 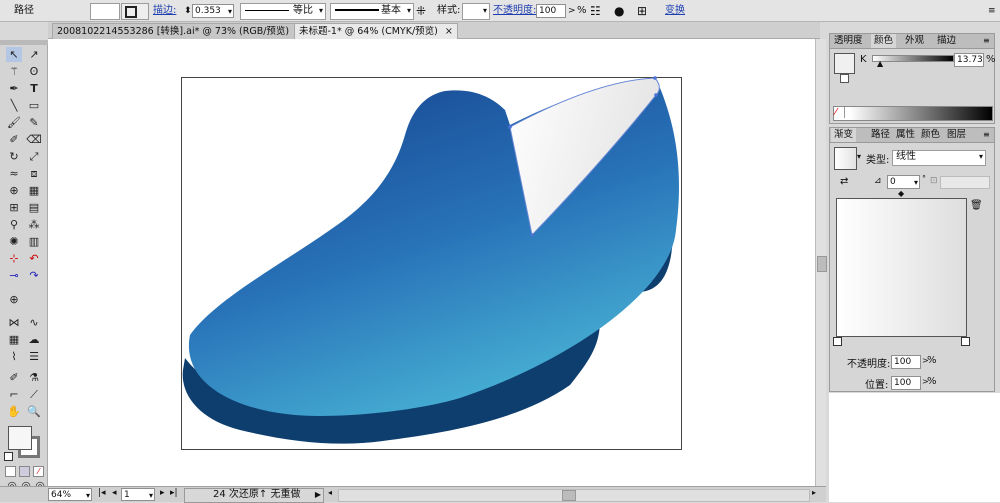 I want to click on tab-pathfinder: 路径, so click(x=880, y=135).